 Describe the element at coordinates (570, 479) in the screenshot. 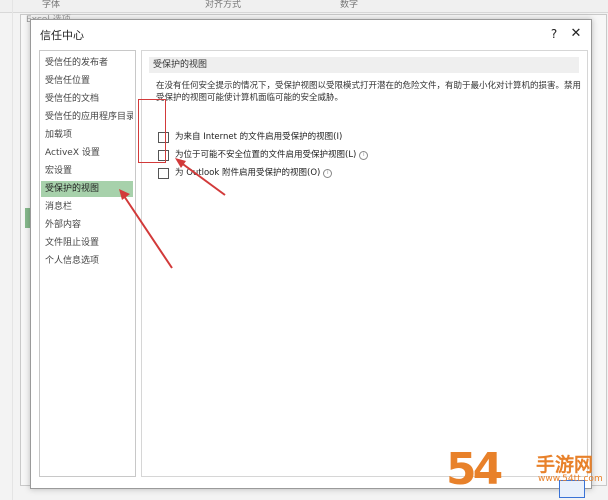

I see `watermark-url: www.54tt.com` at that location.